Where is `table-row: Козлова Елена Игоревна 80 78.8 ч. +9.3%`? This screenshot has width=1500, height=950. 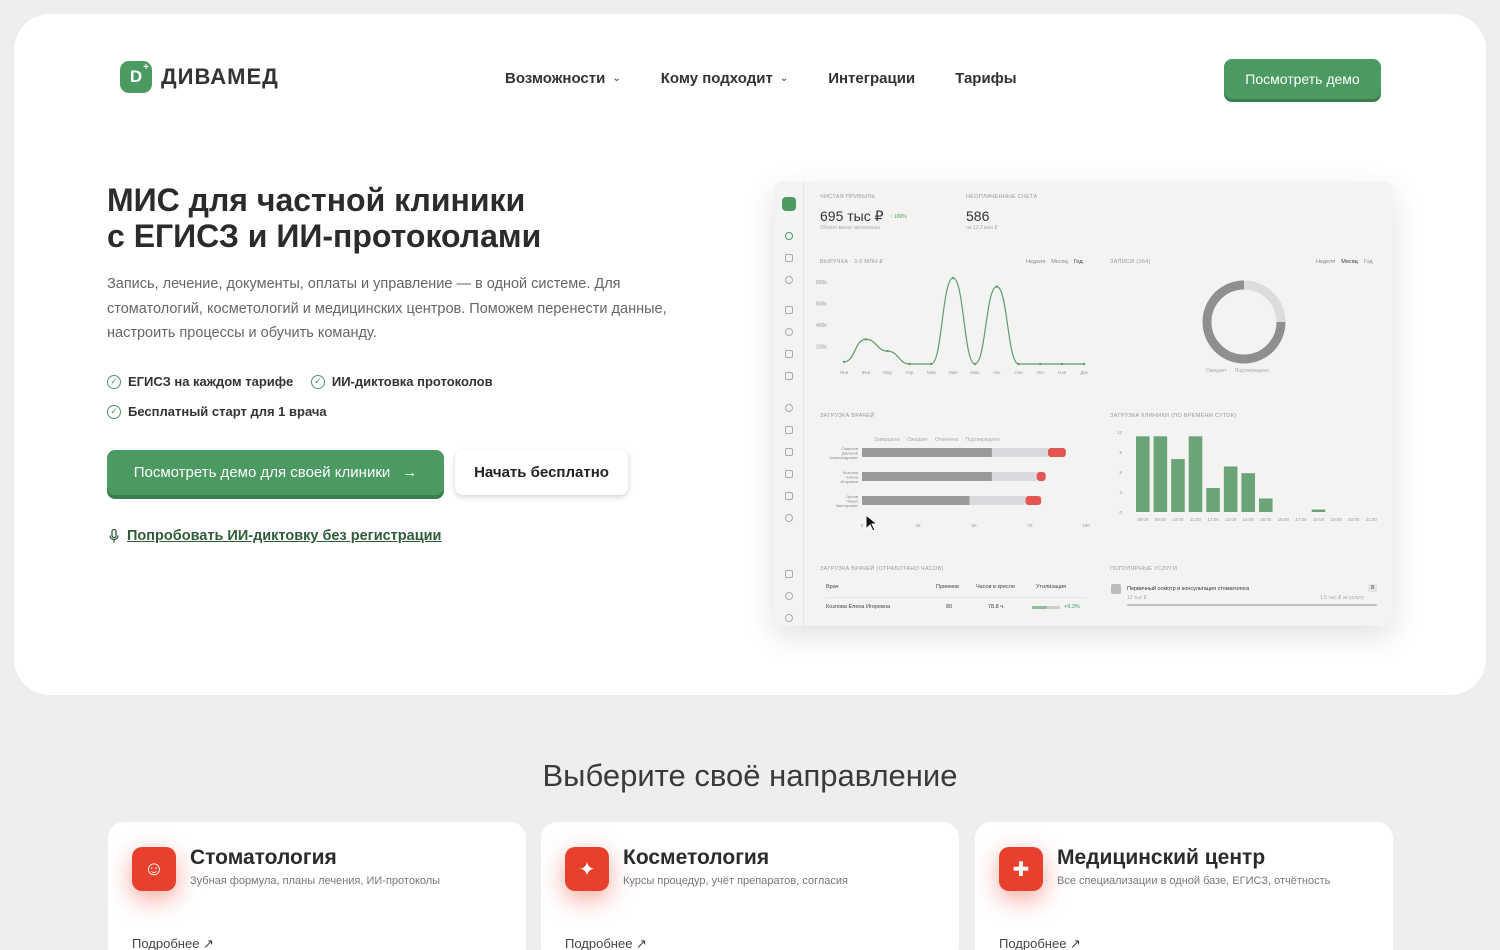 table-row: Козлова Елена Игоревна 80 78.8 ч. +9.3% is located at coordinates (956, 611).